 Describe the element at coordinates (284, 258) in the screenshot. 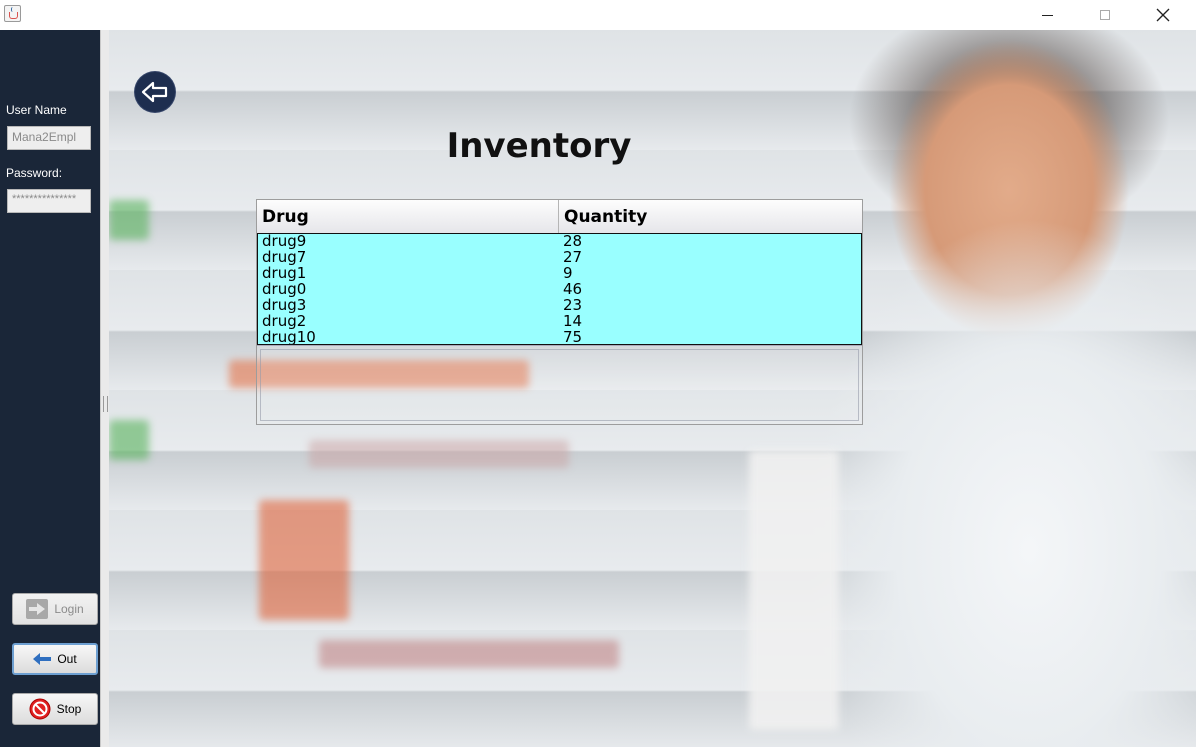

I see `drug-cell: drug7` at that location.